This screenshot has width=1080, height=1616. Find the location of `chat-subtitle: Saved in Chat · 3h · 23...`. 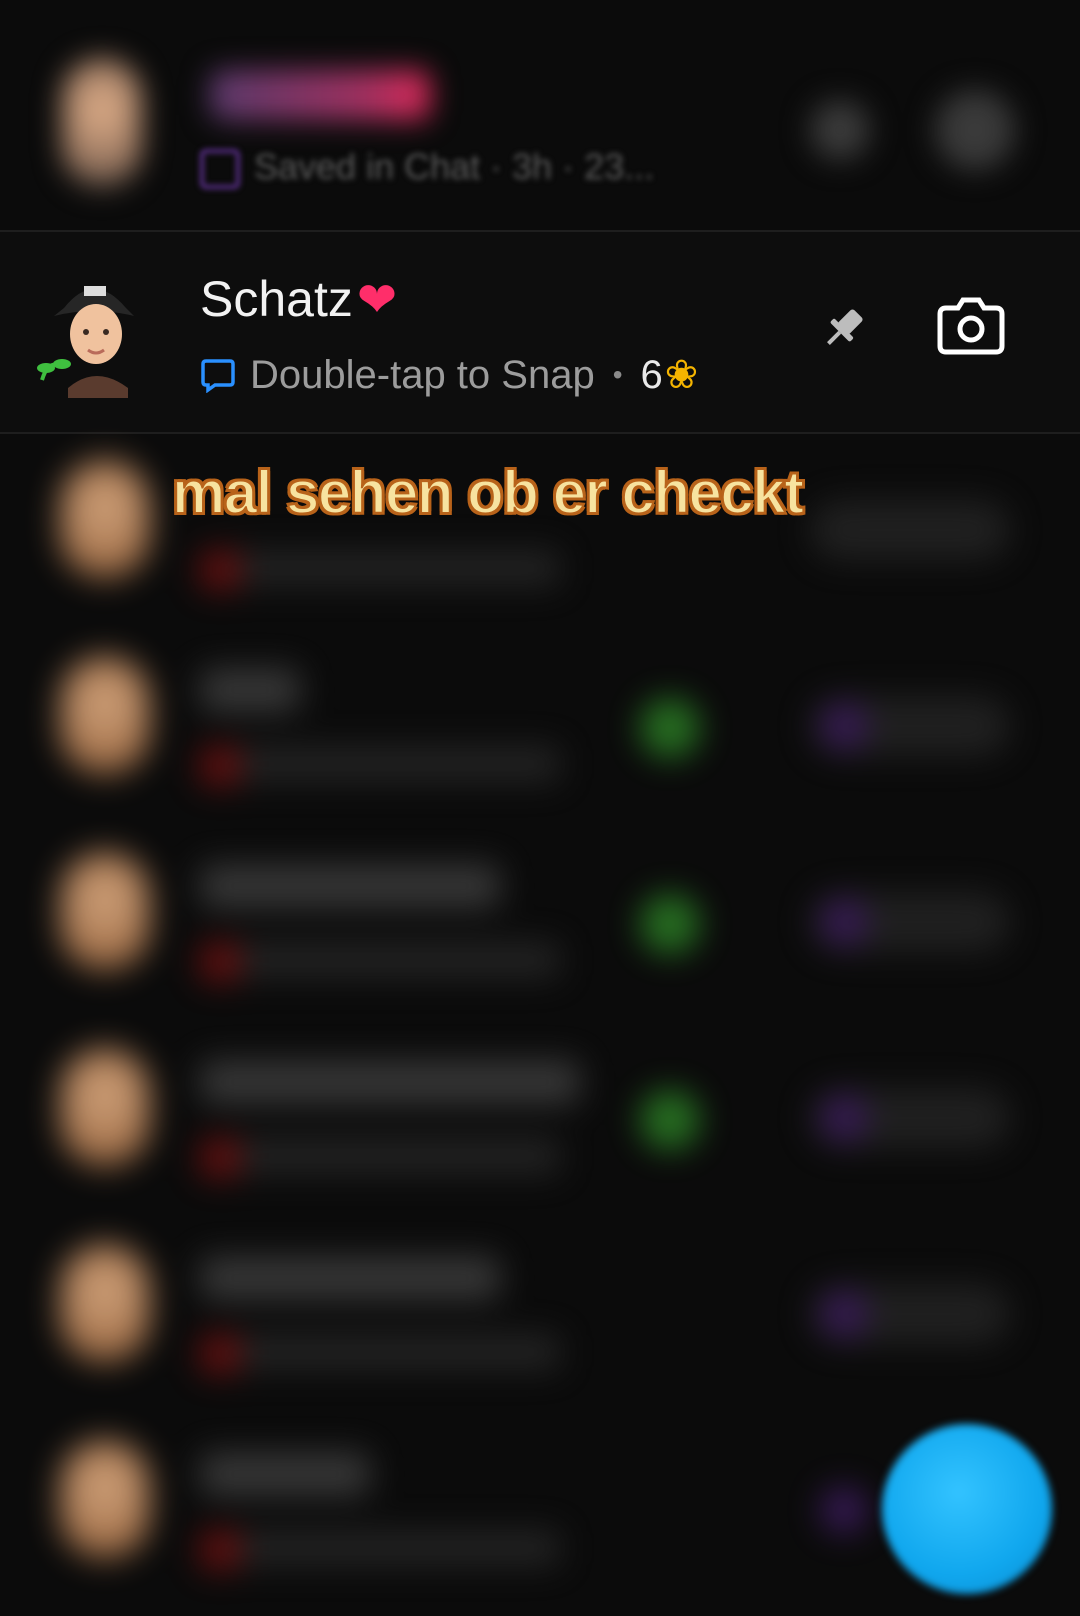

chat-subtitle: Saved in Chat · 3h · 23... is located at coordinates (427, 168).